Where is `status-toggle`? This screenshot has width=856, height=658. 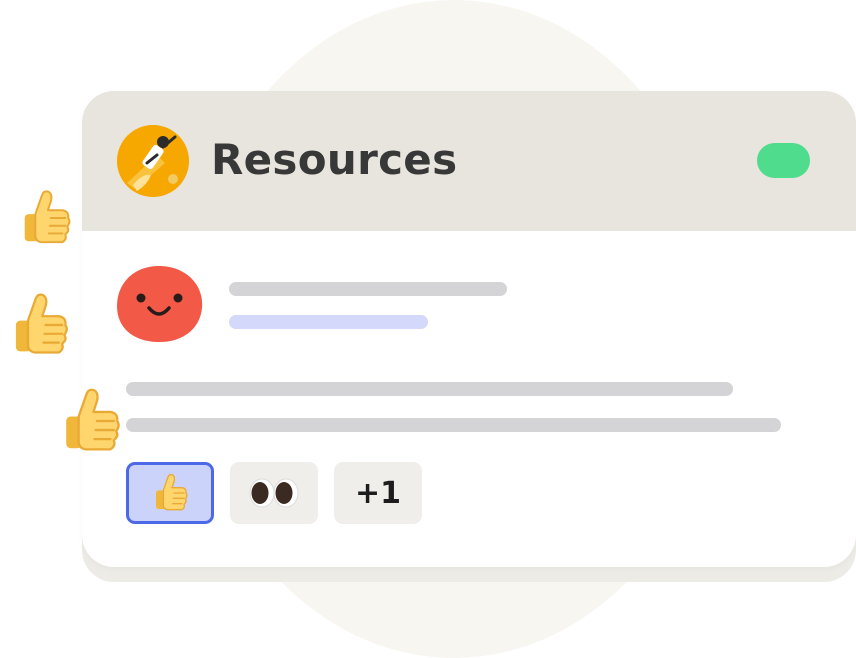 status-toggle is located at coordinates (783, 160).